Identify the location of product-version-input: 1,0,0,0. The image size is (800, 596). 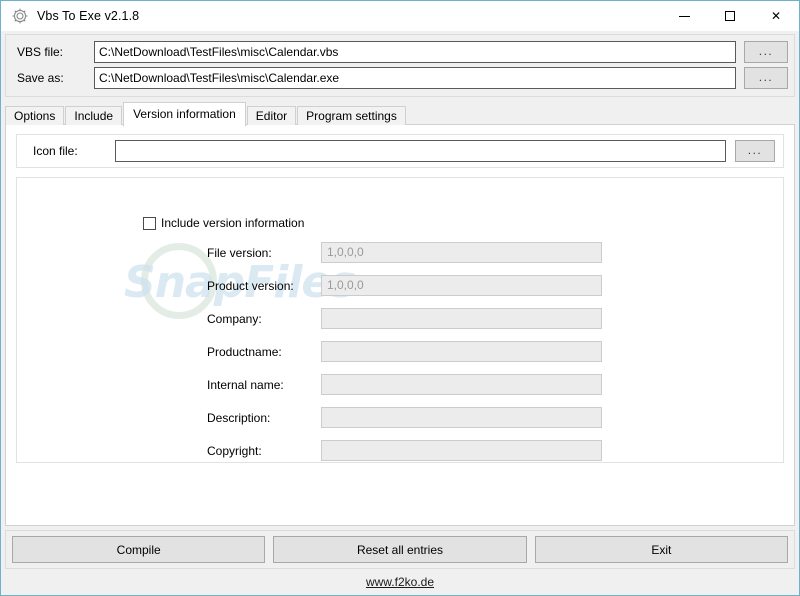
(461, 285).